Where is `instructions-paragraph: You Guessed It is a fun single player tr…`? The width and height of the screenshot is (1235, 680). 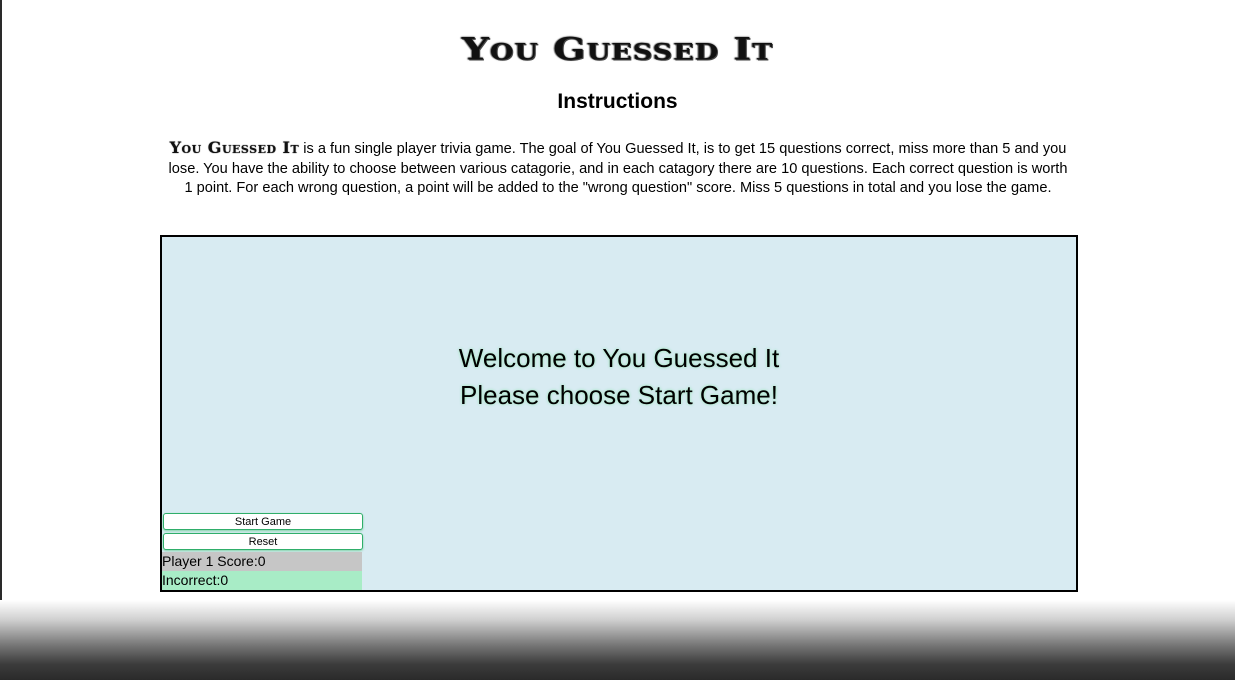 instructions-paragraph: You Guessed It is a fun single player tr… is located at coordinates (618, 168).